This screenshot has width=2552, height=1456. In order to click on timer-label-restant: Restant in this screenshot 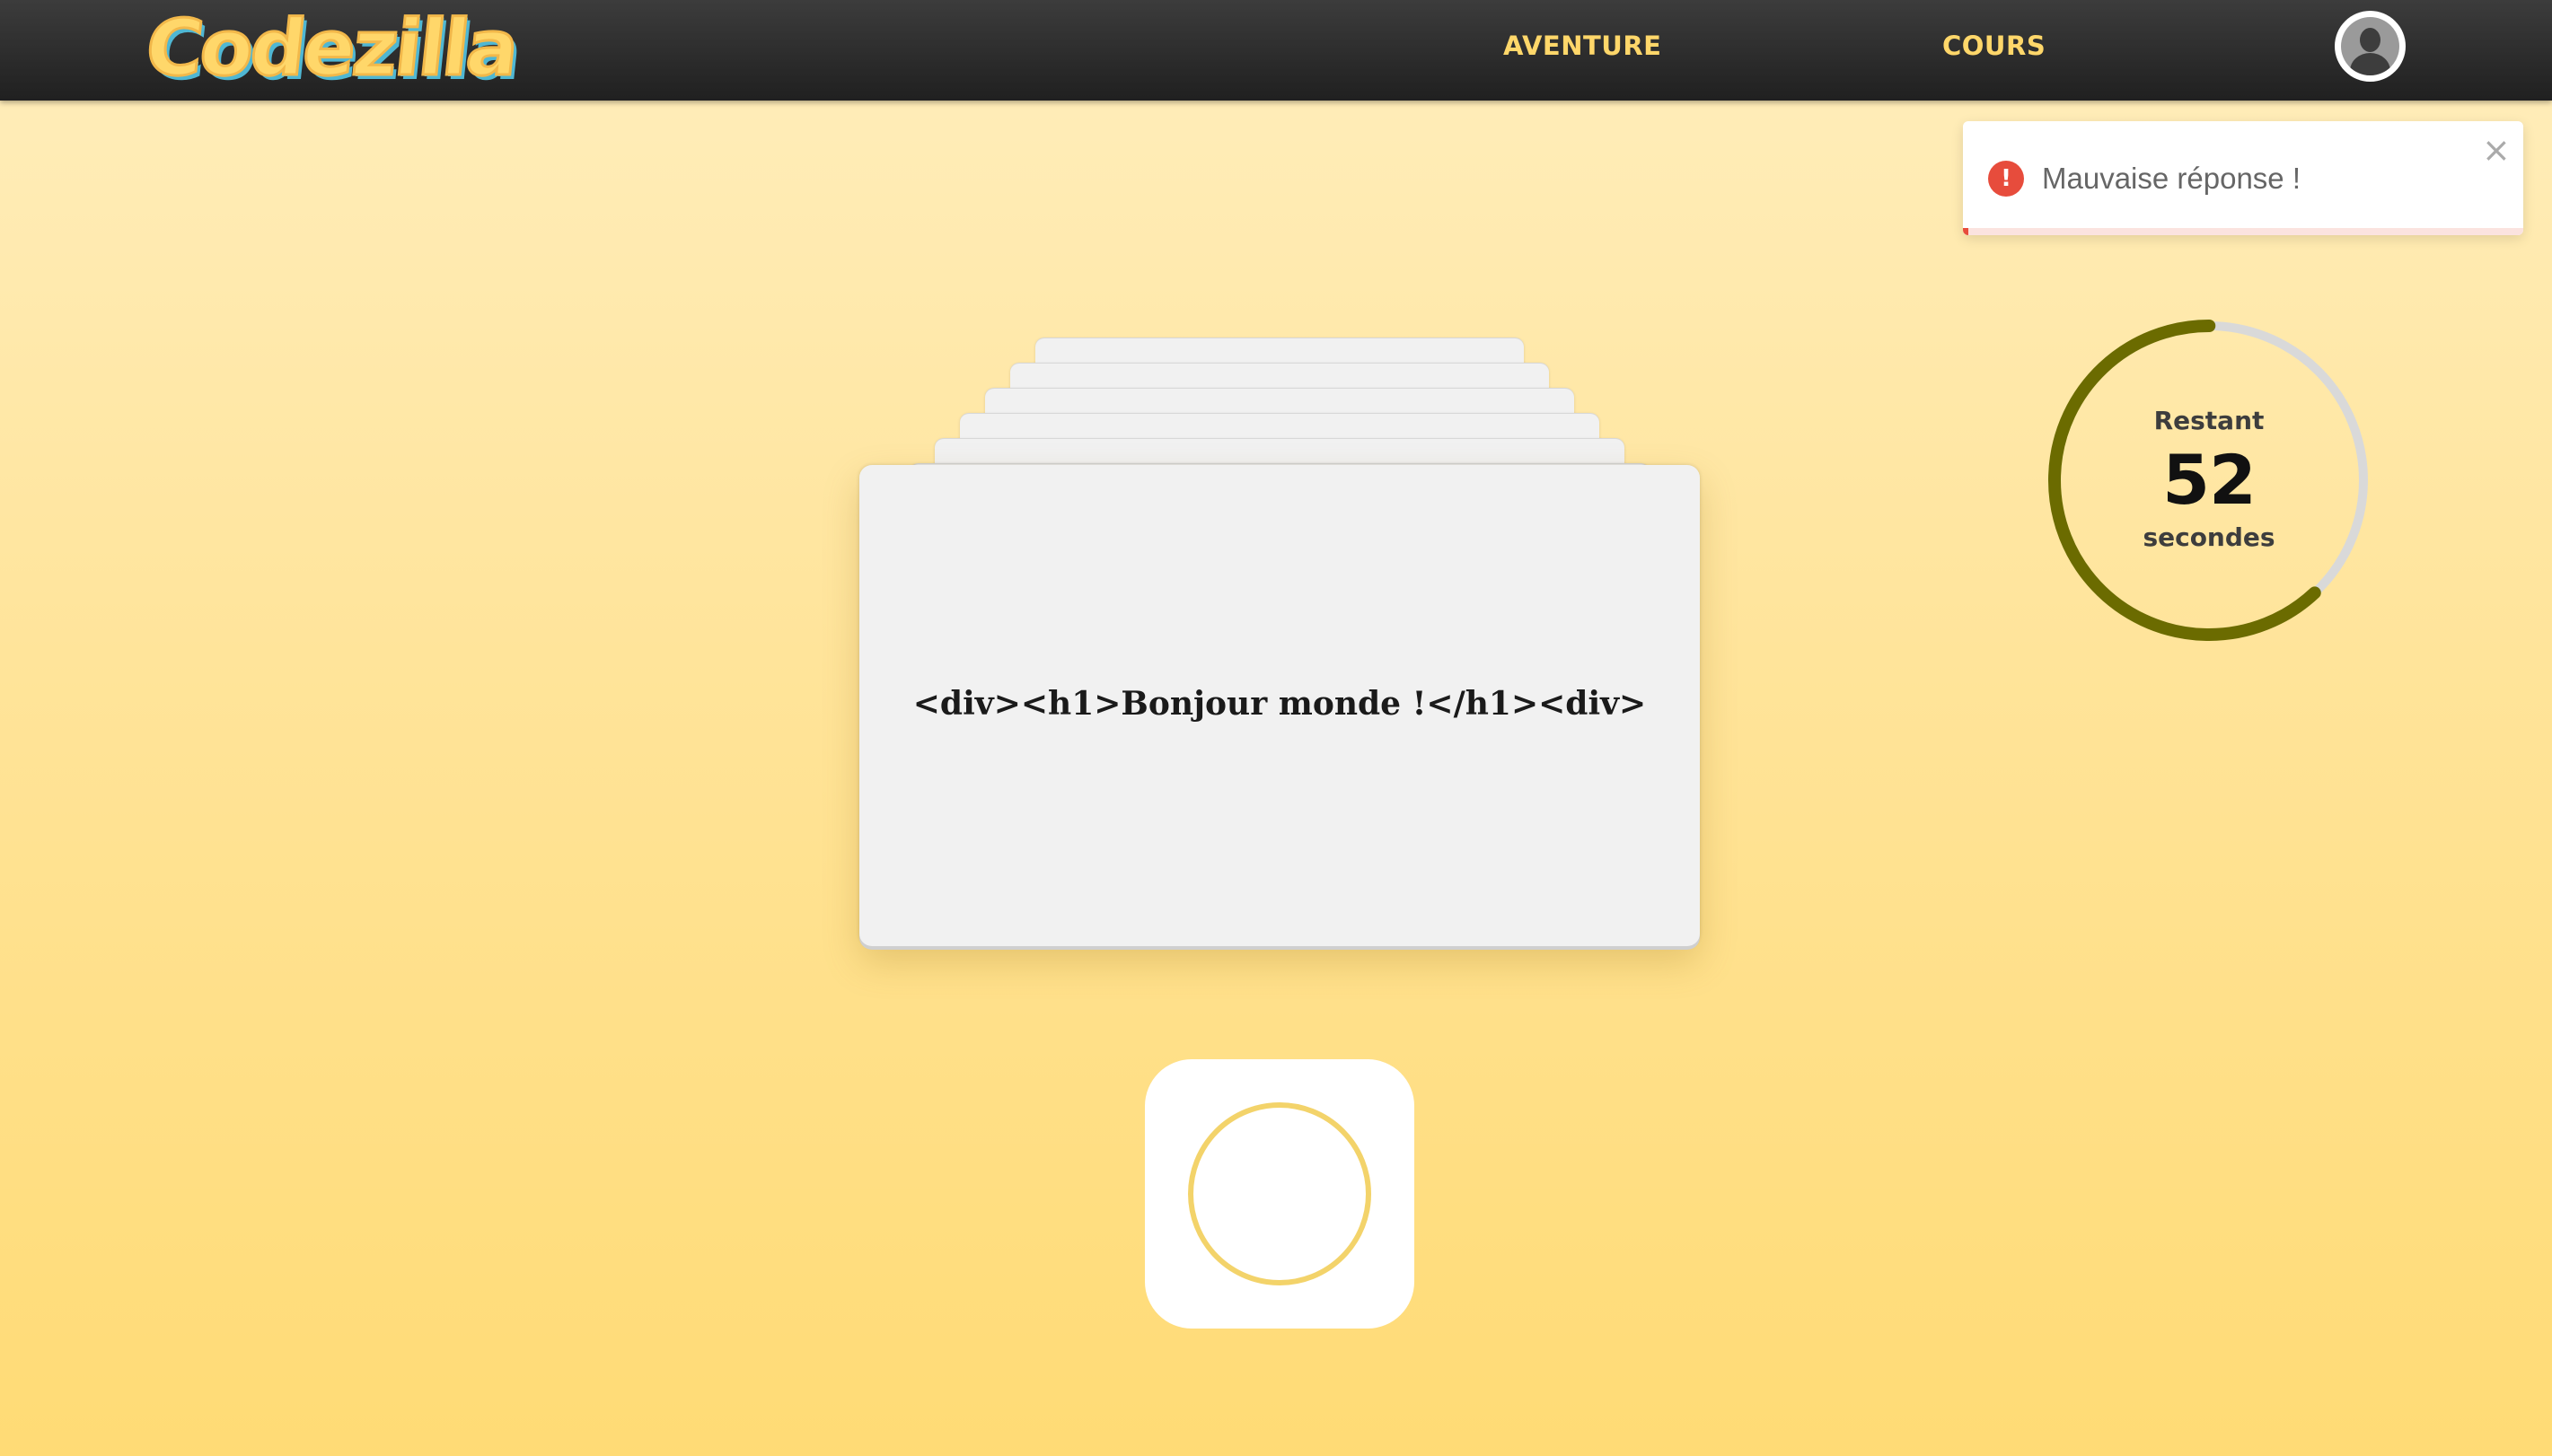, I will do `click(2209, 420)`.